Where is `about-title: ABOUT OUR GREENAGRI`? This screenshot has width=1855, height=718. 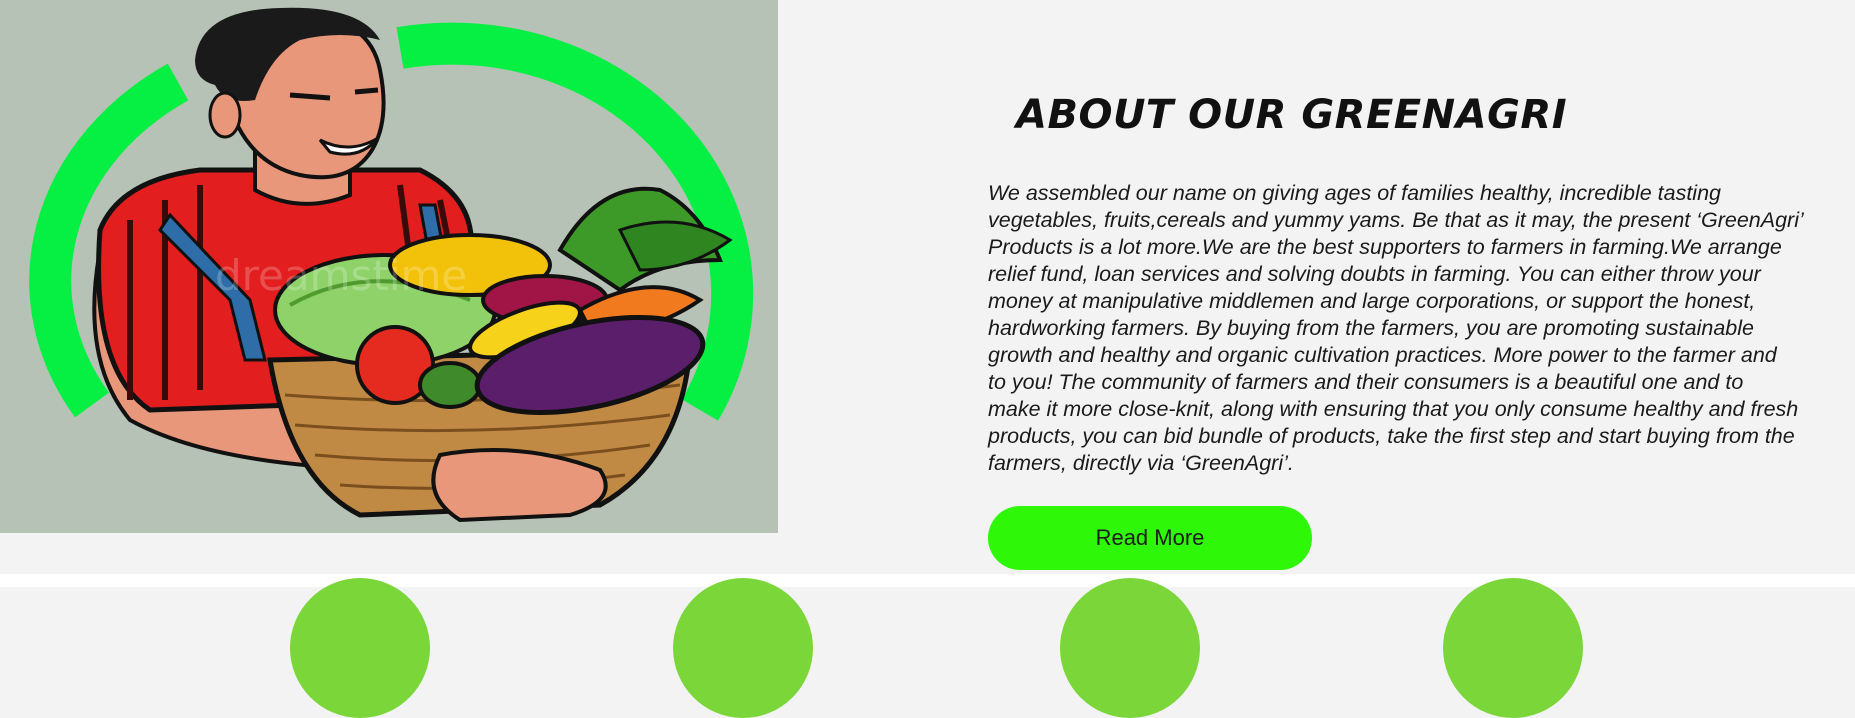
about-title: ABOUT OUR GREENAGRI is located at coordinates (1292, 115).